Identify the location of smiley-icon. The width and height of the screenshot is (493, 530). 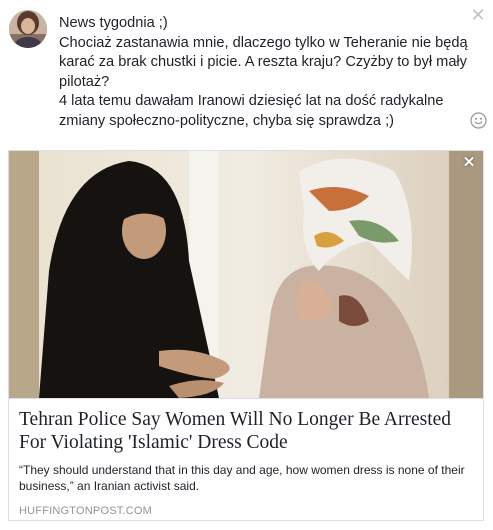
(478, 120).